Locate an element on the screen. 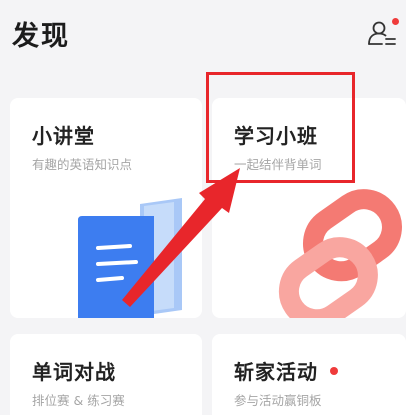 This screenshot has width=406, height=415. word-battle-title: 单词对战 is located at coordinates (74, 372).